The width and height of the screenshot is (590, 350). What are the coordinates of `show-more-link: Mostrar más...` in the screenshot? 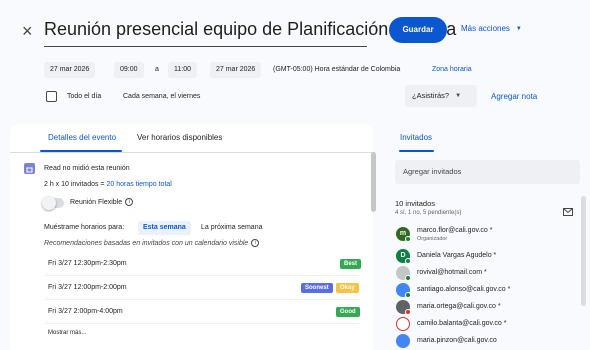 It's located at (67, 333).